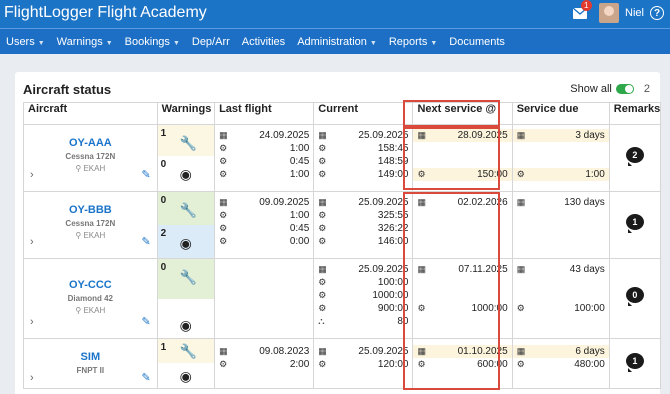 This screenshot has width=670, height=394. Describe the element at coordinates (634, 156) in the screenshot. I see `remarks-bubble-icon: 2` at that location.